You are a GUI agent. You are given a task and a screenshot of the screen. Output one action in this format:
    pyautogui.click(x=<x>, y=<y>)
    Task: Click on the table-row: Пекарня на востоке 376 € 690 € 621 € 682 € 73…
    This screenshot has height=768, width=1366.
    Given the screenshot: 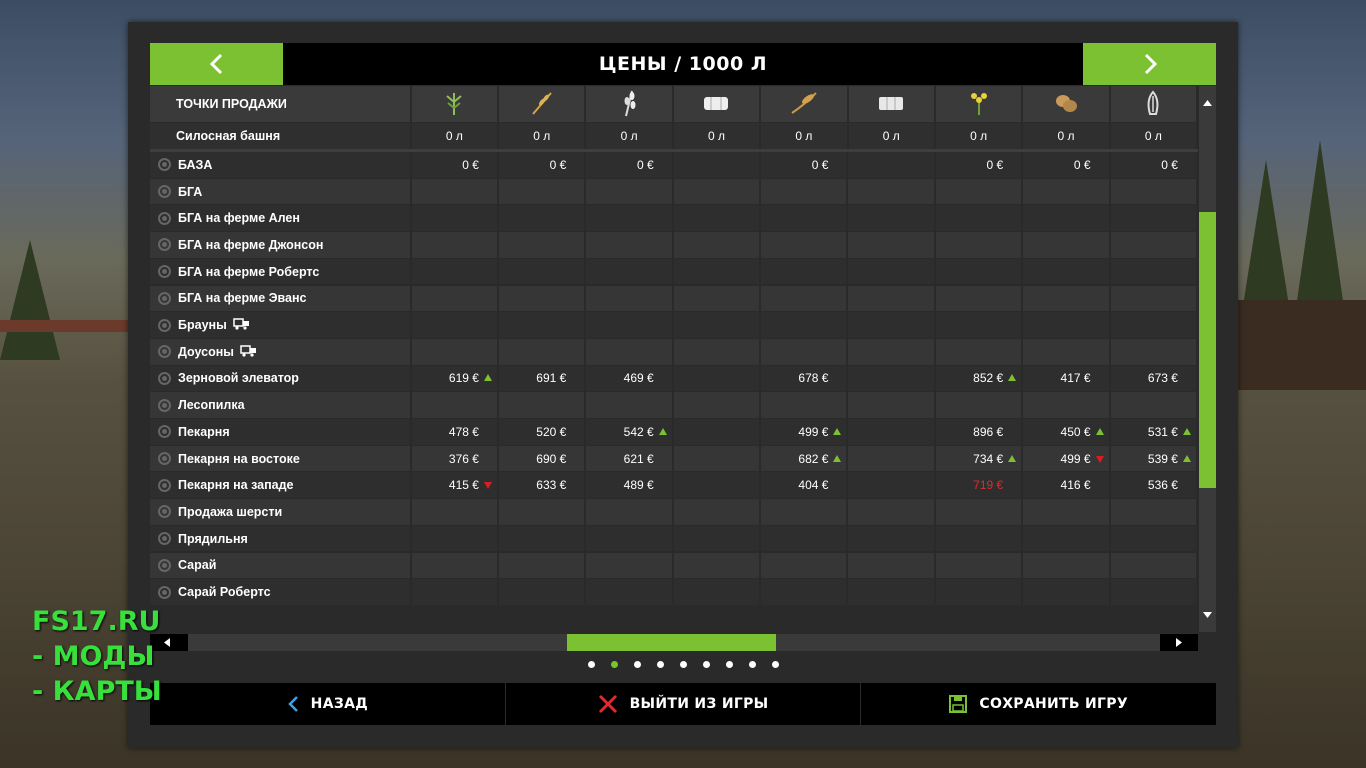 What is the action you would take?
    pyautogui.click(x=674, y=458)
    